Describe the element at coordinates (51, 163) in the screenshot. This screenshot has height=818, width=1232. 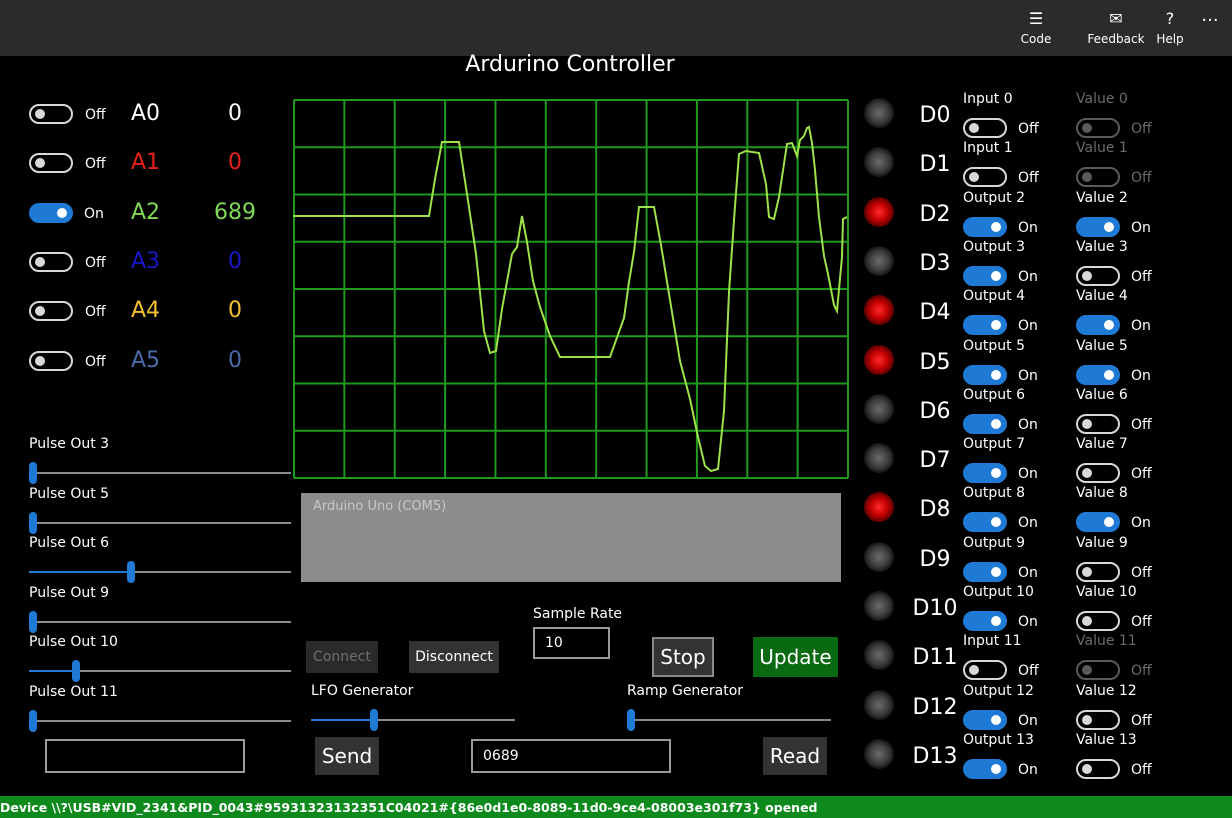
I see `analog-toggle-a1` at that location.